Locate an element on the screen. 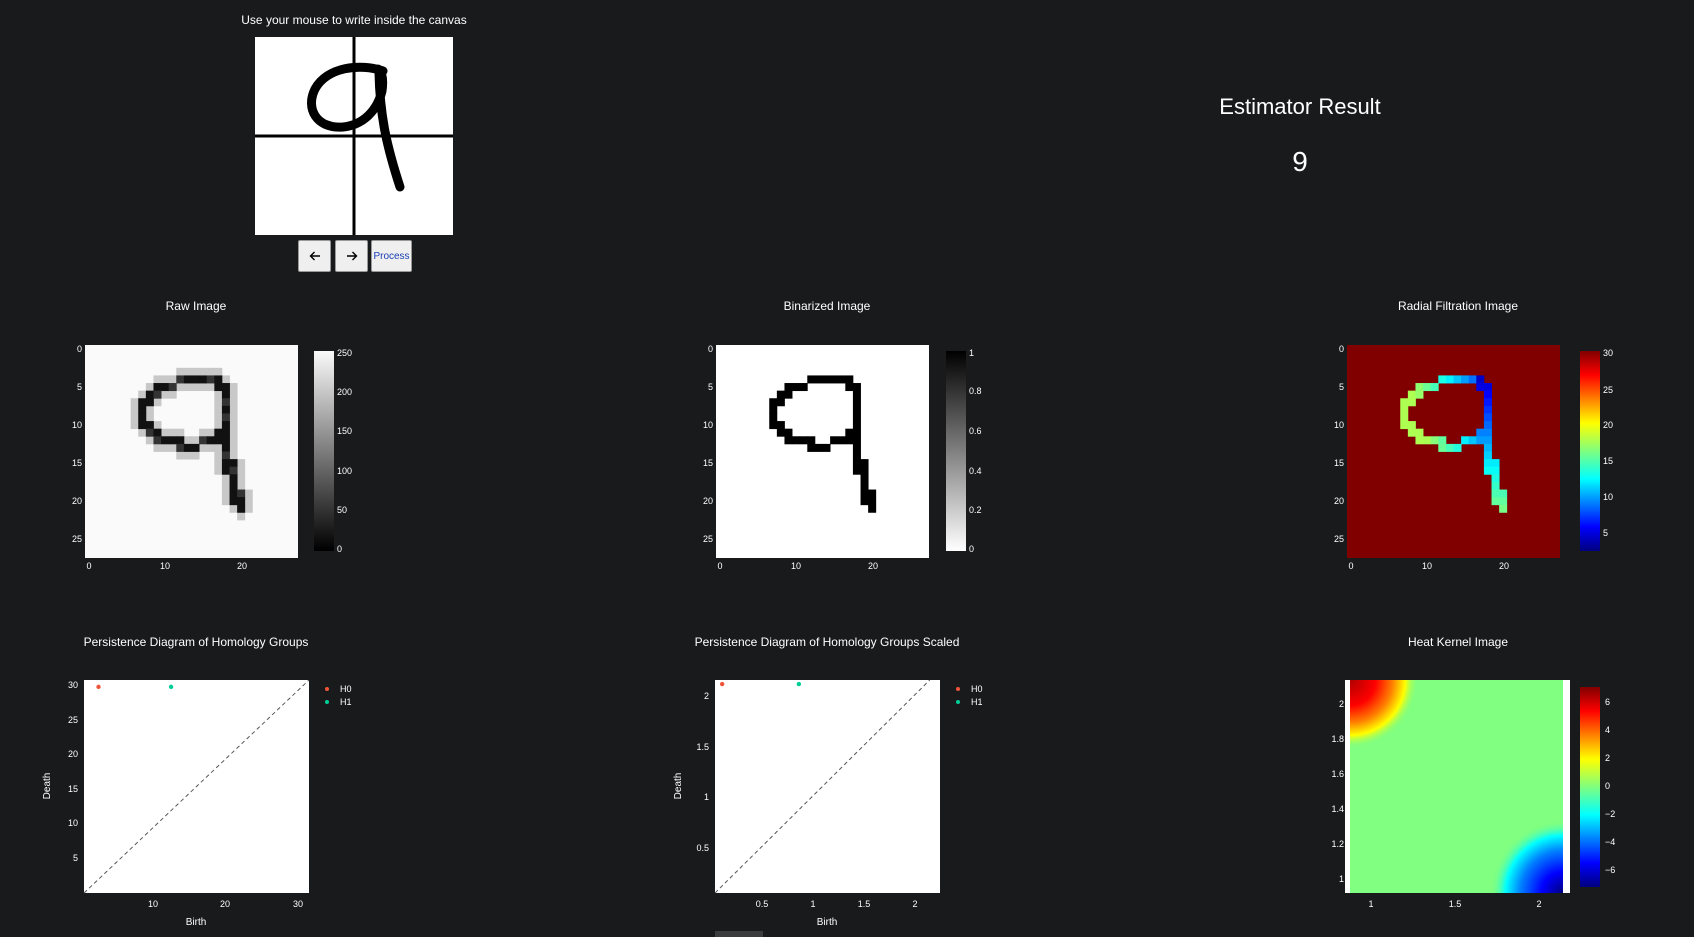  raw-y-ticks: 0 5 10 15 20 25 is located at coordinates (77, 444).